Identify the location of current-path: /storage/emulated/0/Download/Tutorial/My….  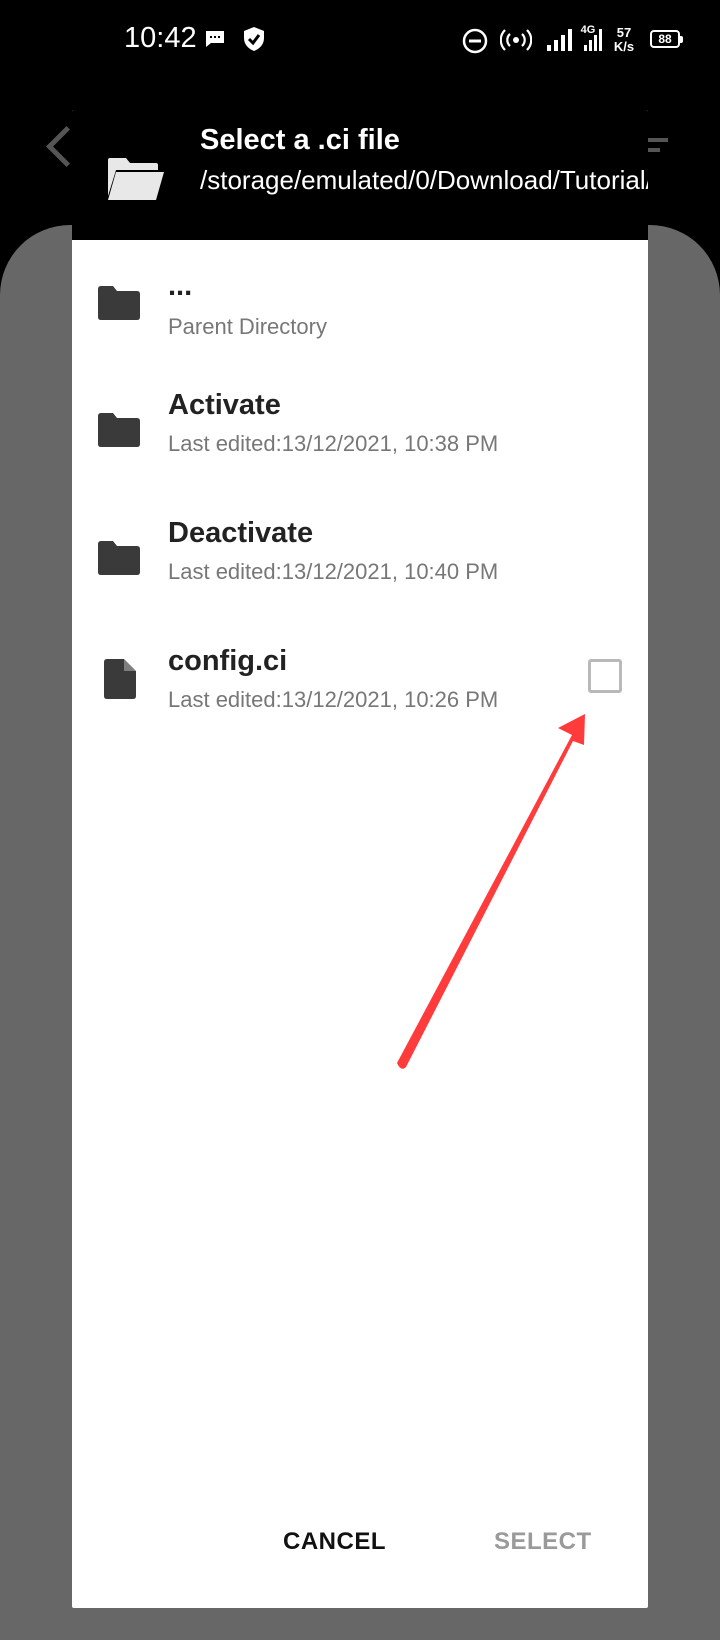
(424, 180).